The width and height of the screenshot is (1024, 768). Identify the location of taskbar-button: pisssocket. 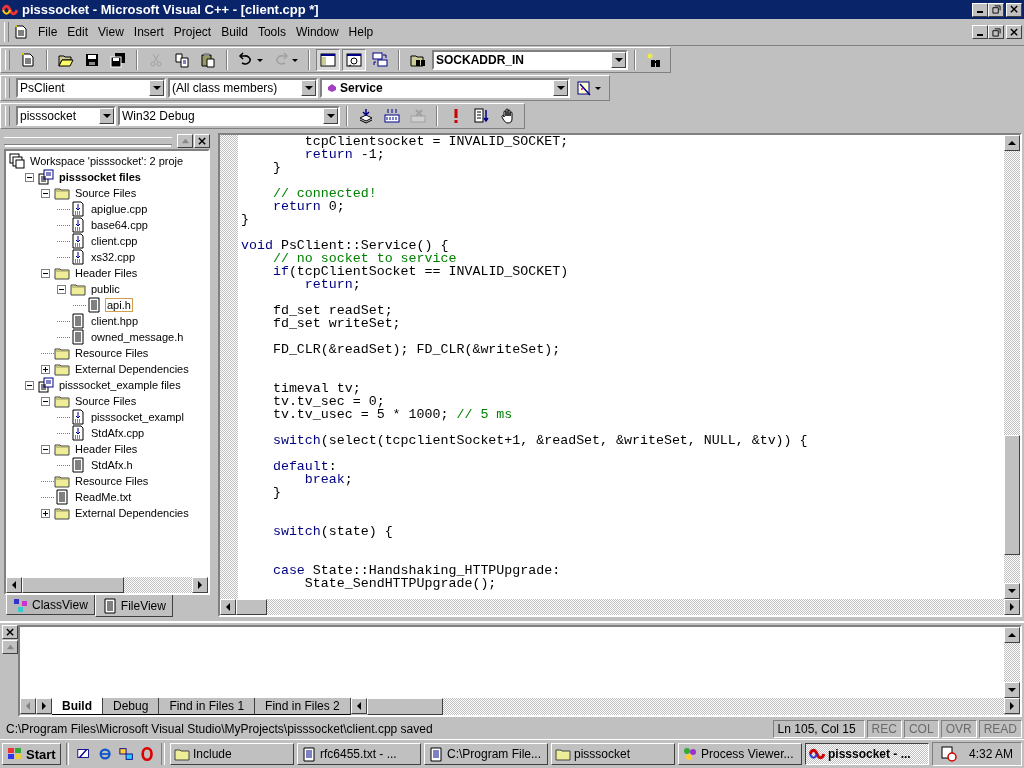
(613, 754).